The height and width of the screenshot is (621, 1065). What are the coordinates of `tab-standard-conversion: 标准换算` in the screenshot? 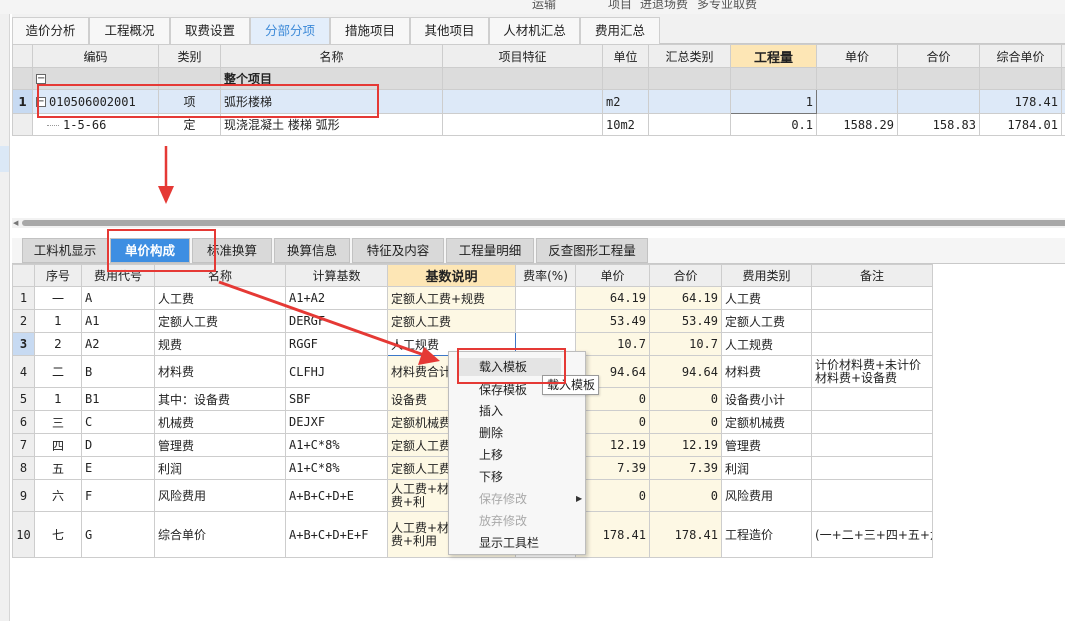 It's located at (232, 250).